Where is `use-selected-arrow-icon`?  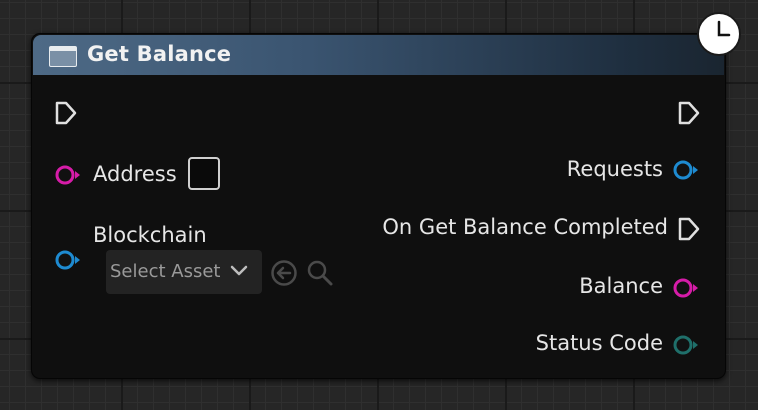 use-selected-arrow-icon is located at coordinates (284, 273).